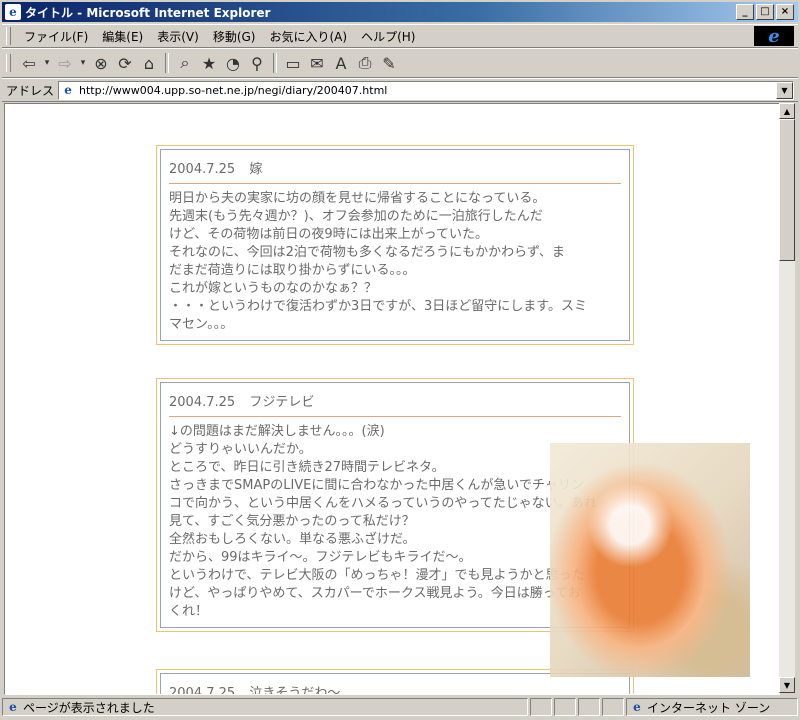  What do you see at coordinates (265, 707) in the screenshot?
I see `status-message-panel: e ページが表示されました` at bounding box center [265, 707].